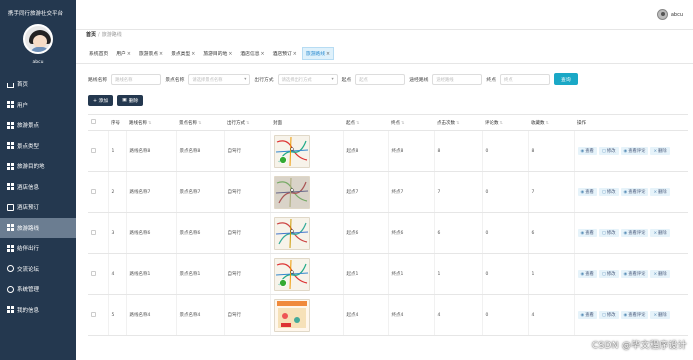 The width and height of the screenshot is (693, 360). Describe the element at coordinates (151, 53) in the screenshot. I see `tab-item: 旅游景点×` at that location.